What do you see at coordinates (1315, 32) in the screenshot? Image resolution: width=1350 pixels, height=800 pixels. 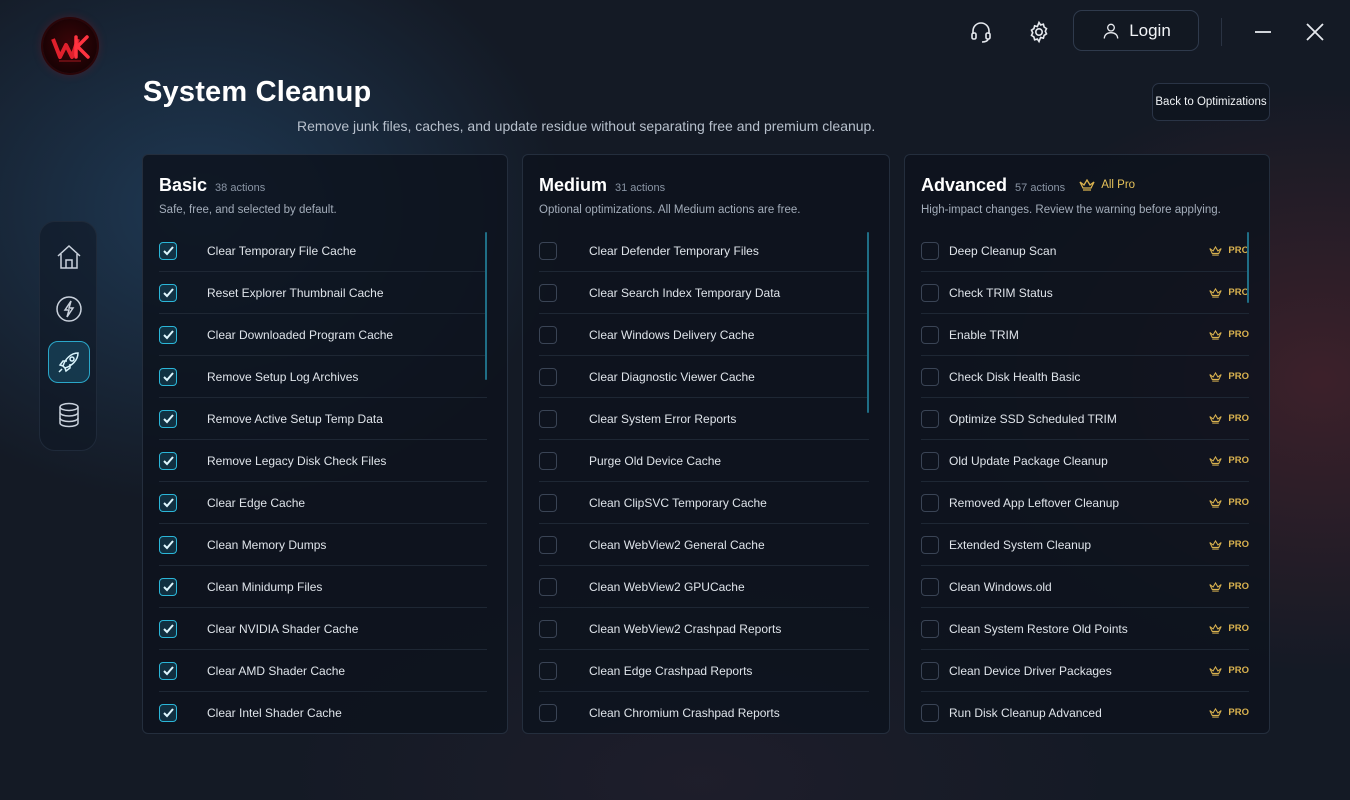 I see `close-button` at bounding box center [1315, 32].